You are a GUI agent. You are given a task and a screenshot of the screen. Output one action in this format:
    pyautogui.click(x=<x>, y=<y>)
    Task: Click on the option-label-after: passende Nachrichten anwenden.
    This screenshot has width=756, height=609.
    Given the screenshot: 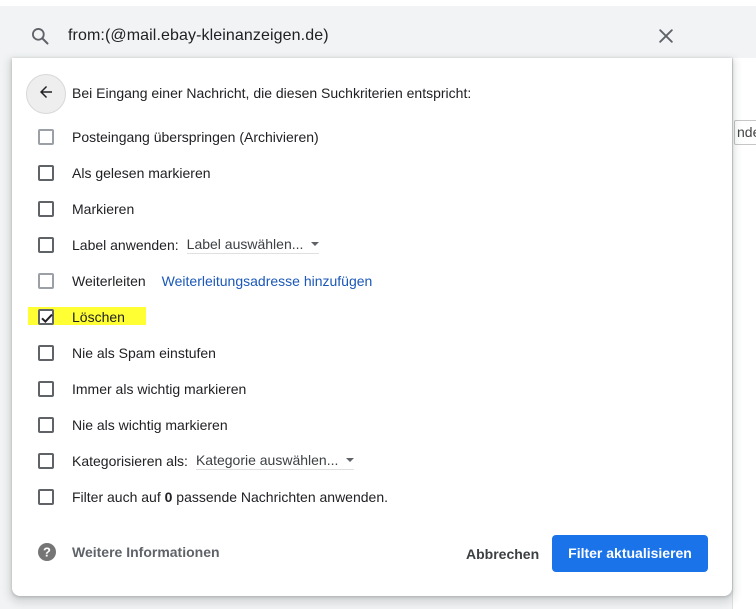 What is the action you would take?
    pyautogui.click(x=280, y=497)
    